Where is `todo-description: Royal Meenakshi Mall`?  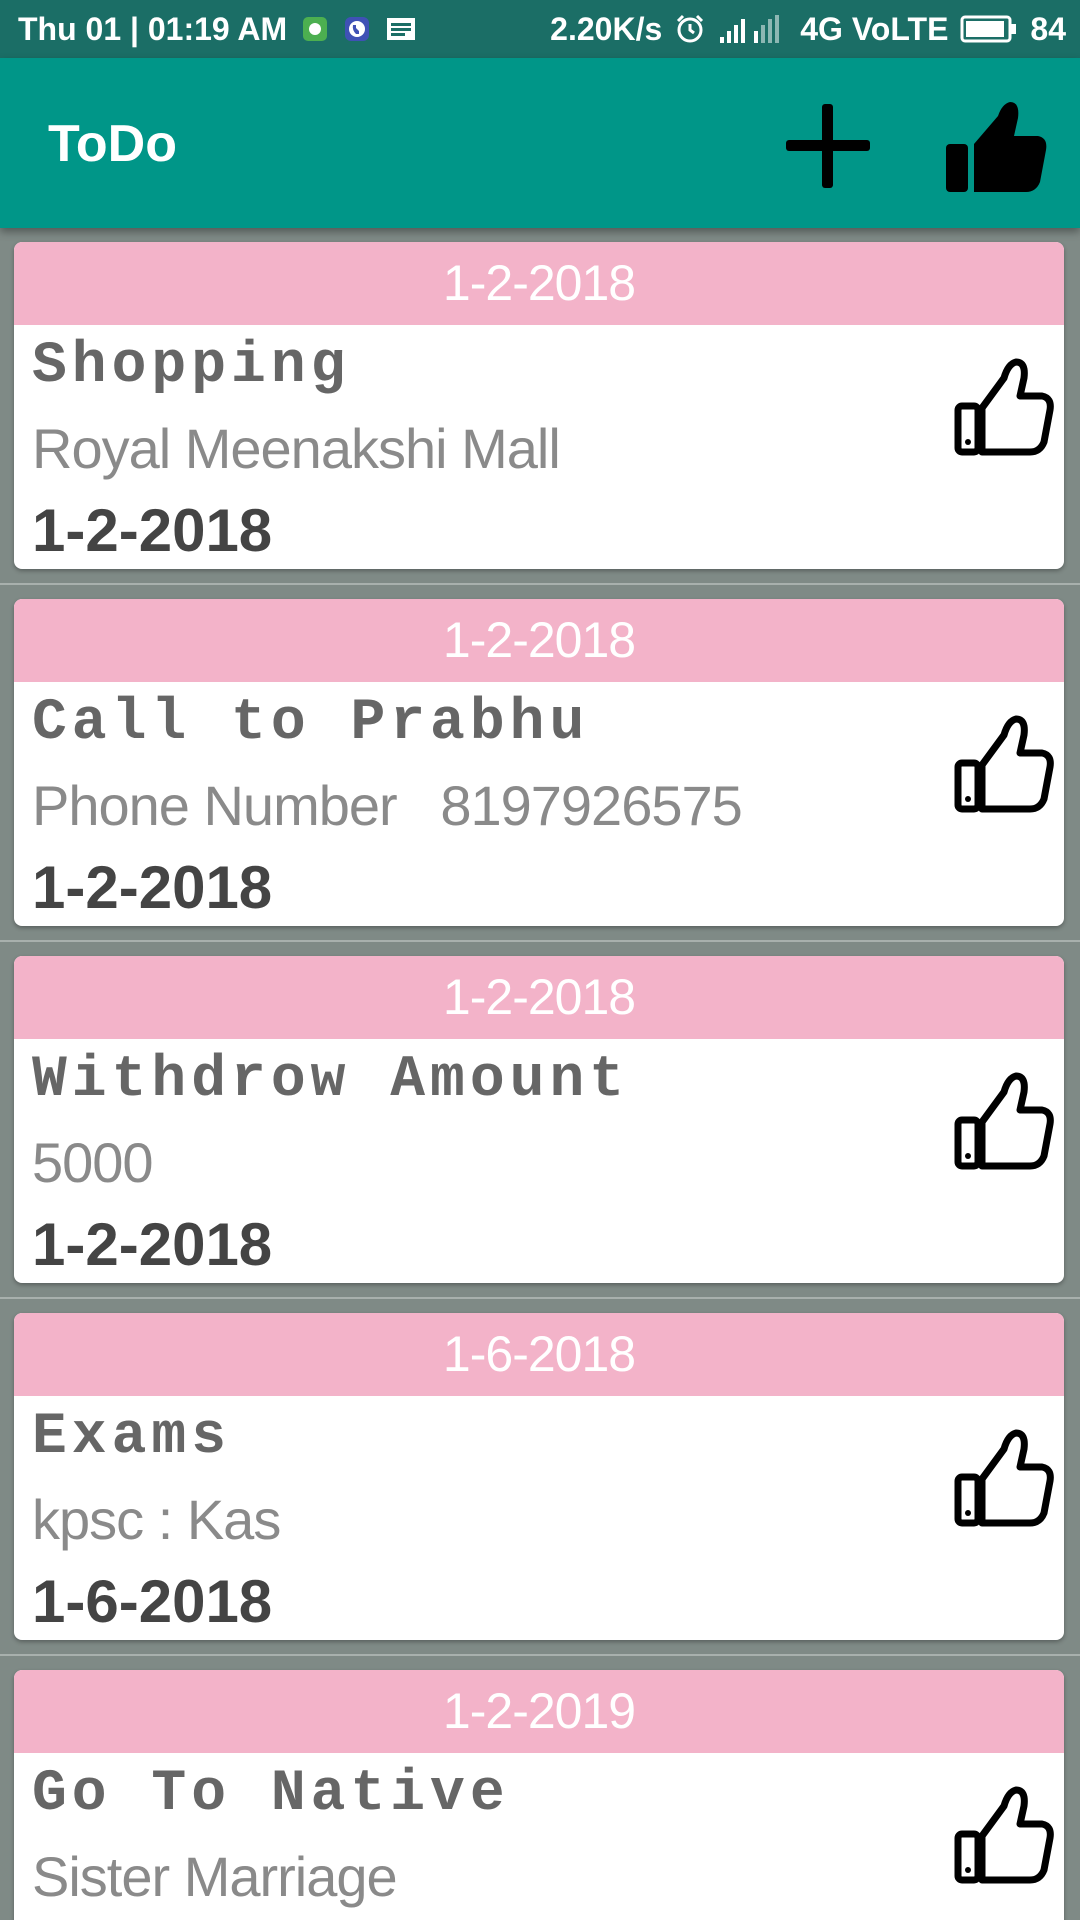 todo-description: Royal Meenakshi Mall is located at coordinates (296, 448).